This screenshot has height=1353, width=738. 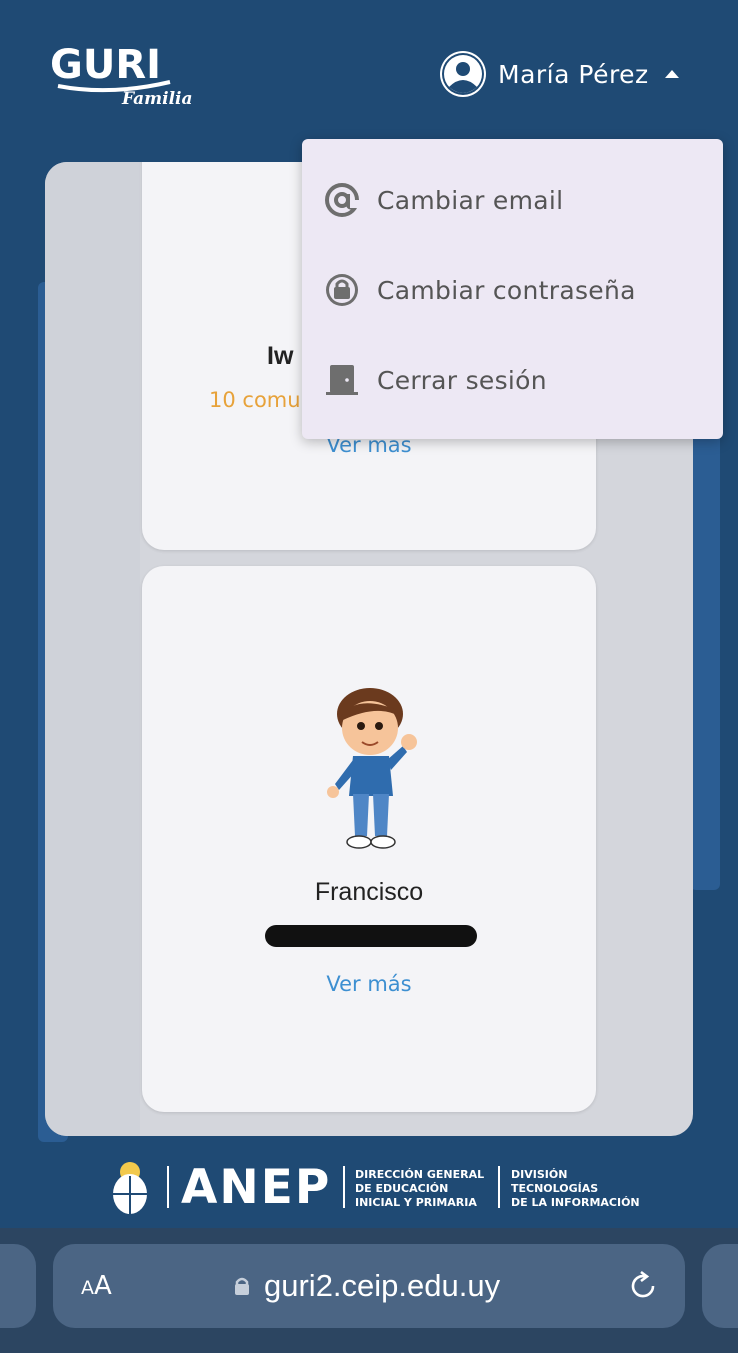 What do you see at coordinates (256, 1187) in the screenshot?
I see `anep-wordmark: ANEP` at bounding box center [256, 1187].